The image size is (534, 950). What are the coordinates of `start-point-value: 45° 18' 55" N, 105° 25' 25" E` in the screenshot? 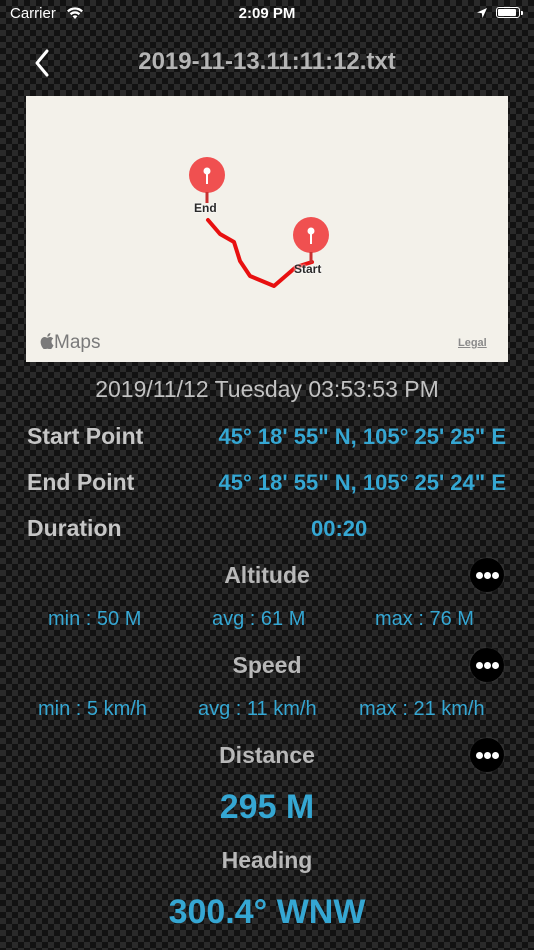 It's located at (362, 436).